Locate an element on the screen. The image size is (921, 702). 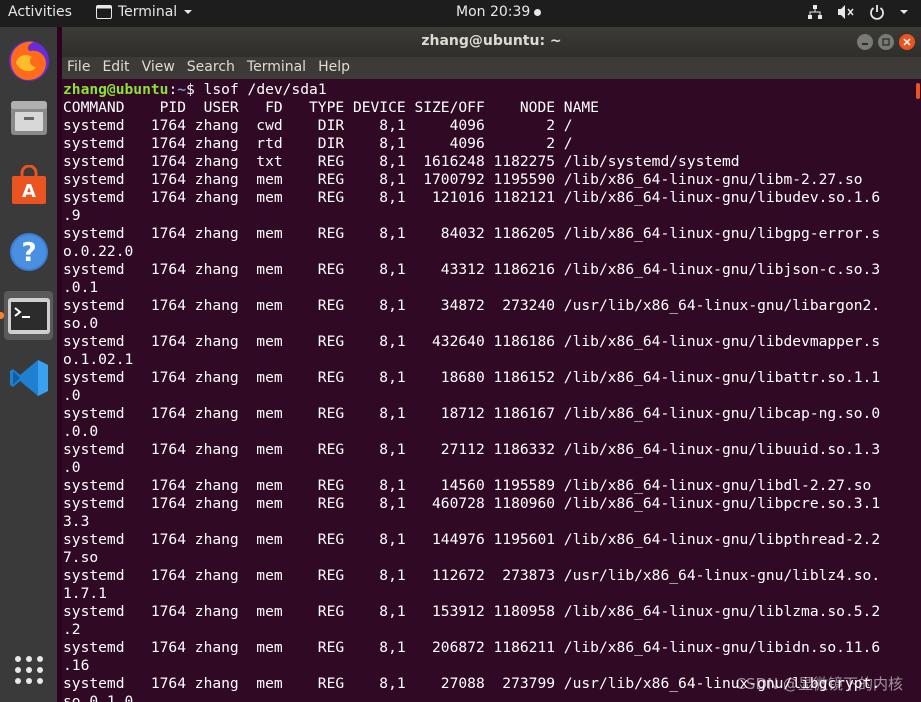
output-line: .0.1 is located at coordinates (81, 287).